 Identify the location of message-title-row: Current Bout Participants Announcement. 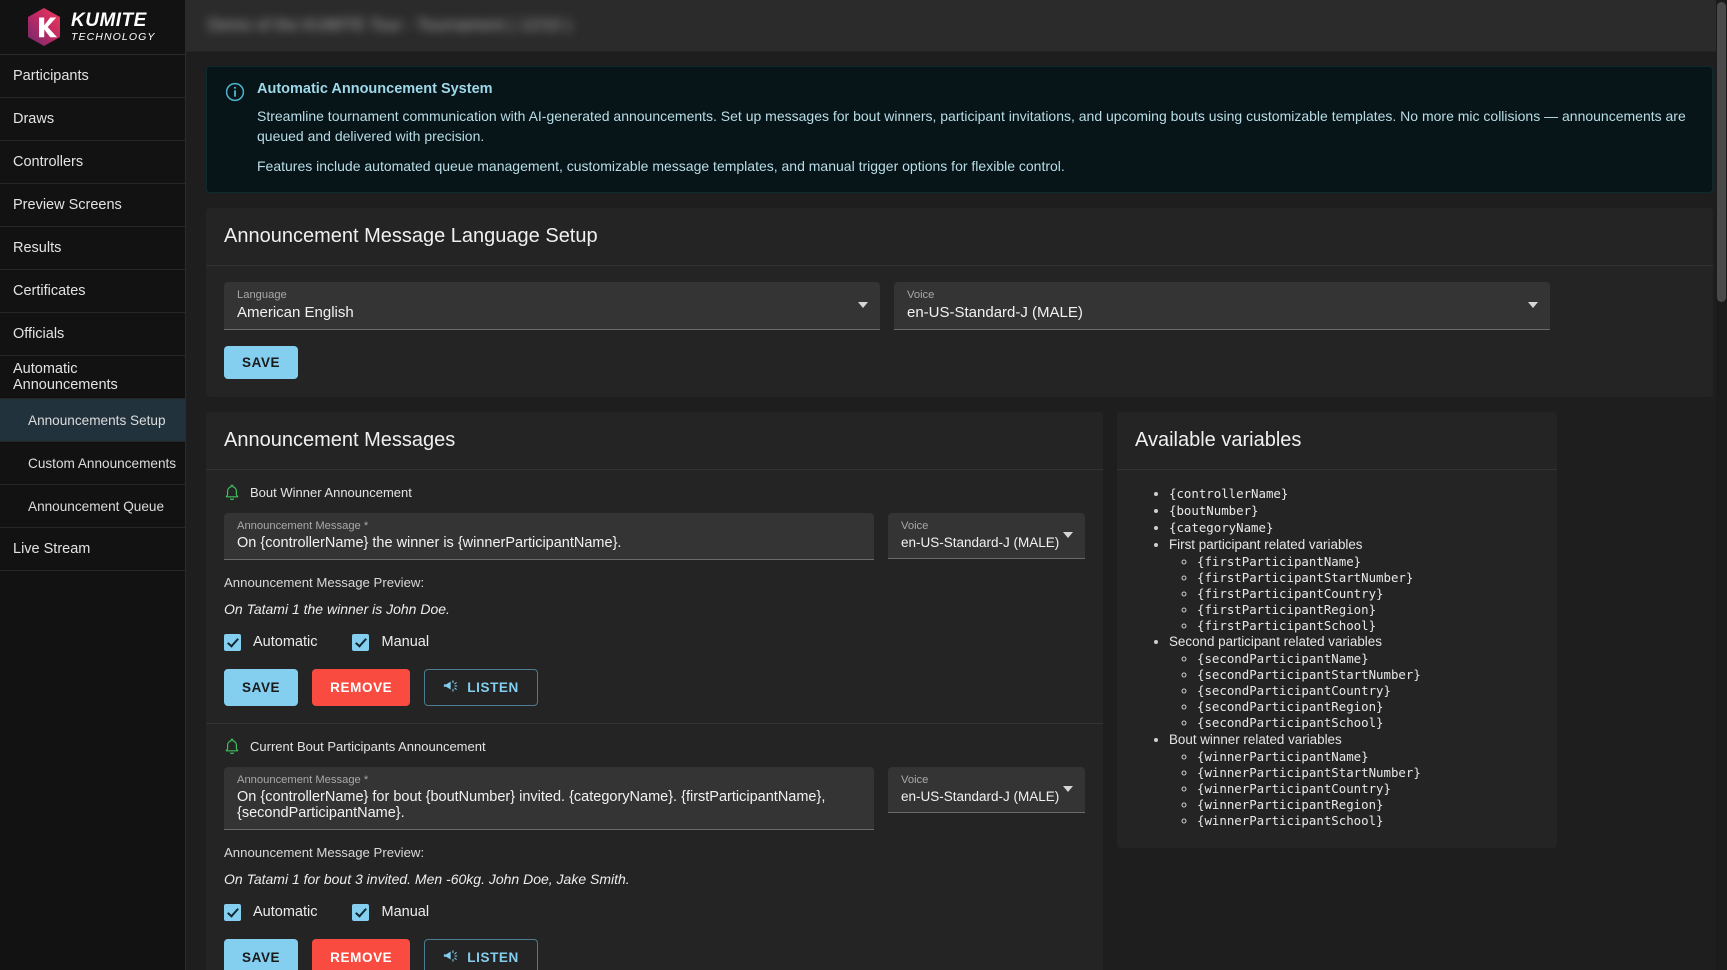
(654, 747).